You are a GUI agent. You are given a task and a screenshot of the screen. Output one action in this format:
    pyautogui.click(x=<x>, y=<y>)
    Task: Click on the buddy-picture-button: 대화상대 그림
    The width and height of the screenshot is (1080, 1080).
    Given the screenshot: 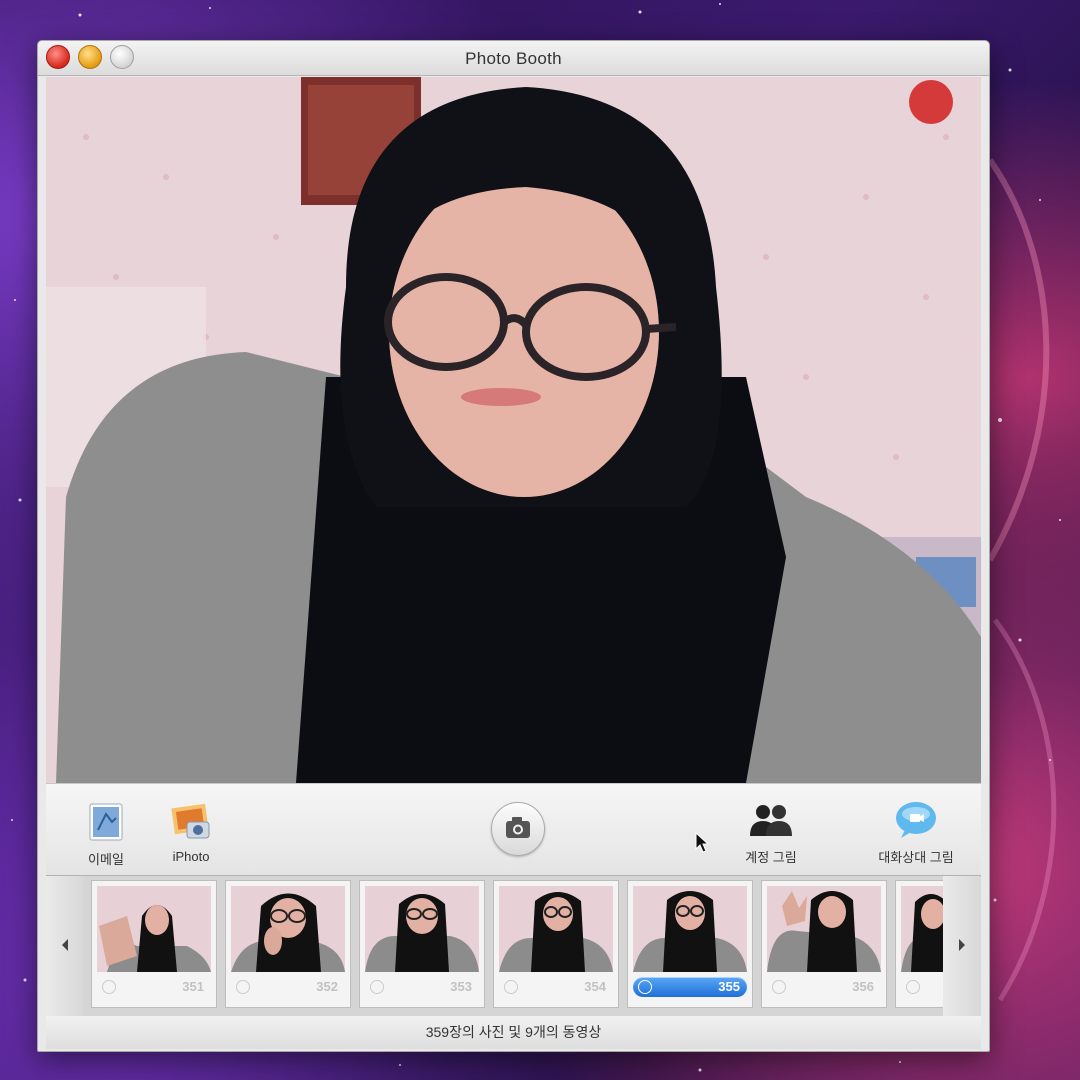 What is the action you would take?
    pyautogui.click(x=916, y=833)
    